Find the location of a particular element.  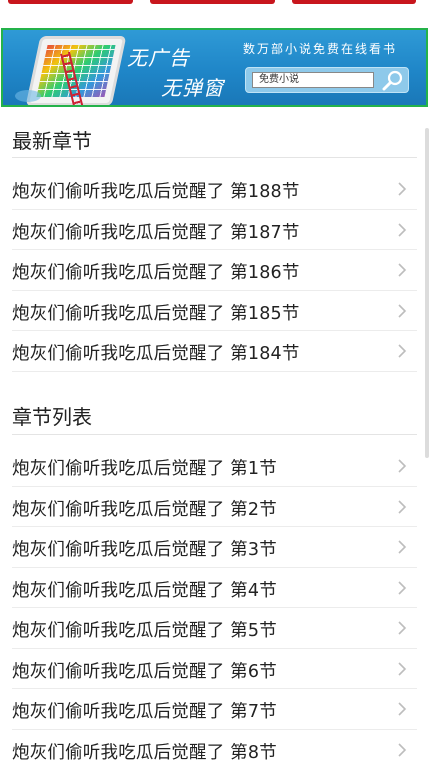

top-nav-tabs is located at coordinates (214, 9).